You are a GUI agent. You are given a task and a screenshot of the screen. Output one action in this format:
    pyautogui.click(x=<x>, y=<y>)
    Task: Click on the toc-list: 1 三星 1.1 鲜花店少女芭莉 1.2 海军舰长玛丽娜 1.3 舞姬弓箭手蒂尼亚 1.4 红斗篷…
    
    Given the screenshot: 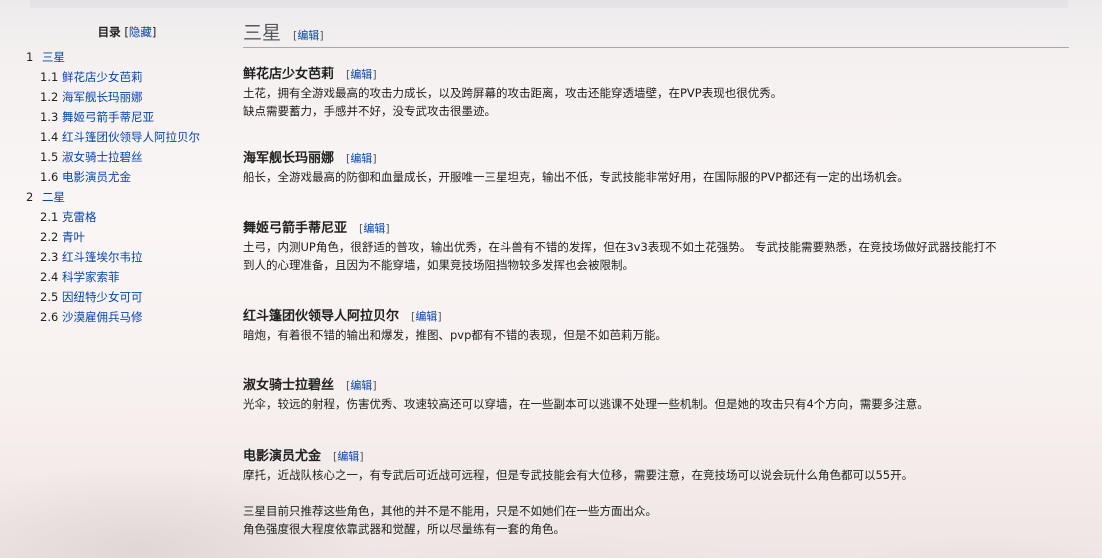 What is the action you would take?
    pyautogui.click(x=117, y=187)
    